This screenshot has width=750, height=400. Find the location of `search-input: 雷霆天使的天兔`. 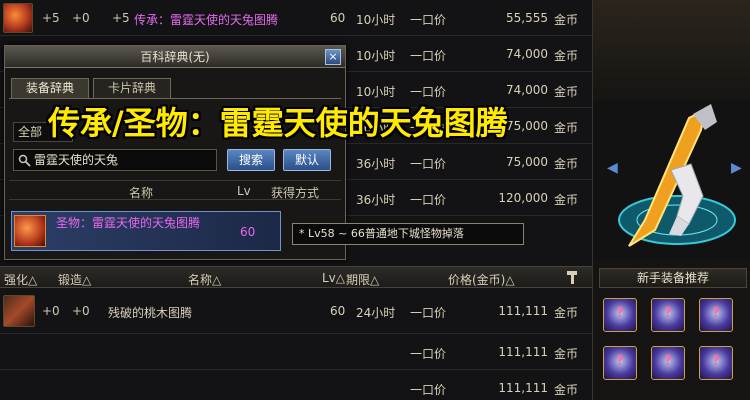

search-input: 雷霆天使的天兔 is located at coordinates (115, 160).